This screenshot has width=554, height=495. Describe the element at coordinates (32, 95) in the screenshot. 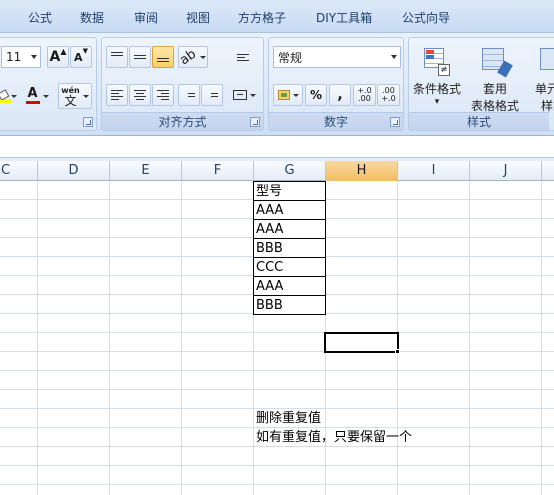

I see `font-color-icon: A` at that location.